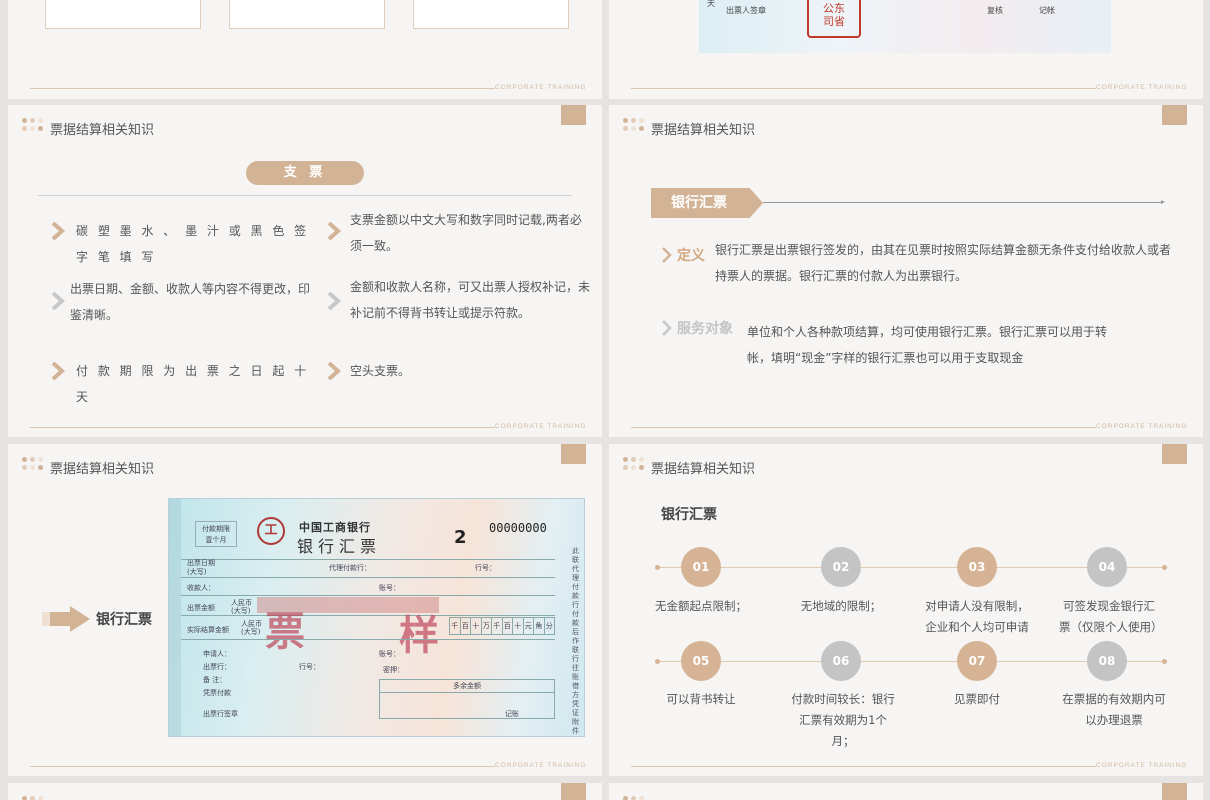  Describe the element at coordinates (201, 608) in the screenshot. I see `label-issue-amount: 出票金额` at that location.